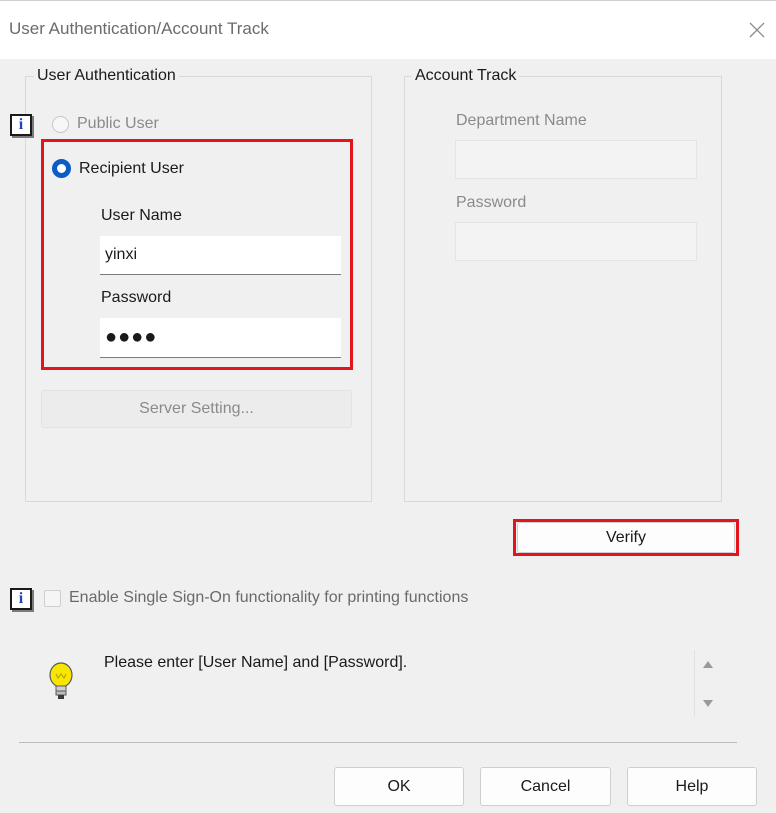  I want to click on close-button, so click(757, 30).